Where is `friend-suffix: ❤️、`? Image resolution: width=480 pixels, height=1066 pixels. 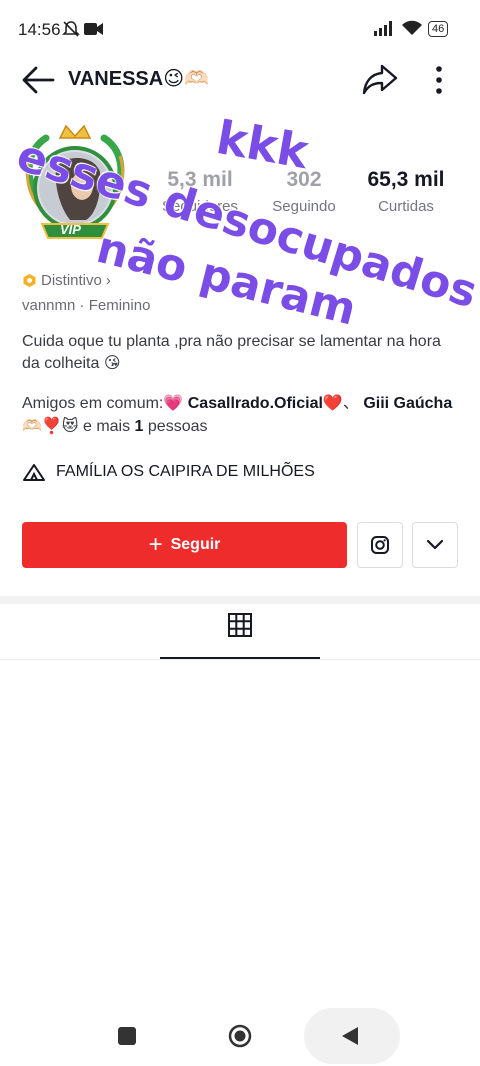 friend-suffix: ❤️、 is located at coordinates (340, 403).